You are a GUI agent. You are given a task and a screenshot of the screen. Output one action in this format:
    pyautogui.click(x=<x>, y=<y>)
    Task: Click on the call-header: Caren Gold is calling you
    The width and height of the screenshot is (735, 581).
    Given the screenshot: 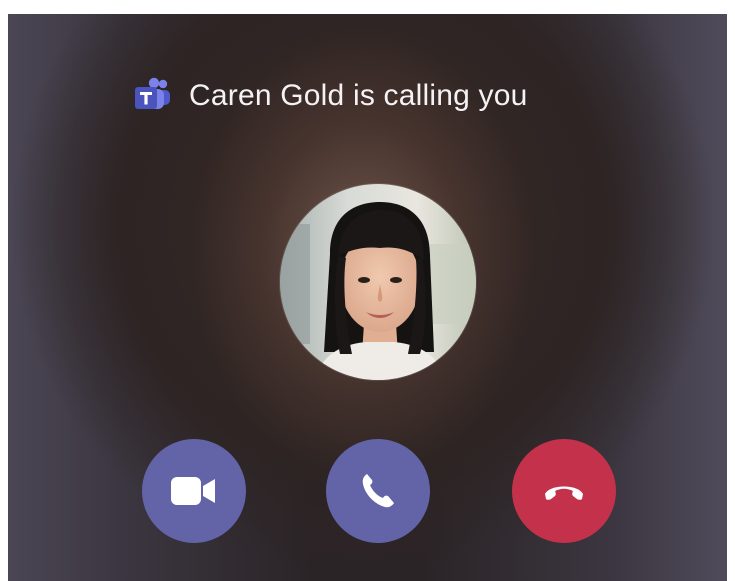 What is the action you would take?
    pyautogui.click(x=331, y=96)
    